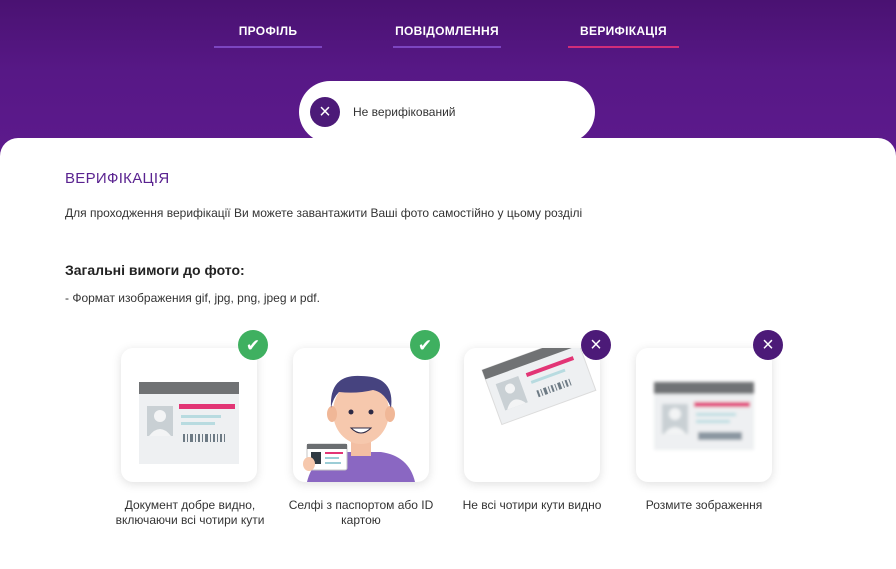 This screenshot has width=896, height=569. What do you see at coordinates (268, 31) in the screenshot?
I see `tab-profile-label: ПРОФІЛЬ` at bounding box center [268, 31].